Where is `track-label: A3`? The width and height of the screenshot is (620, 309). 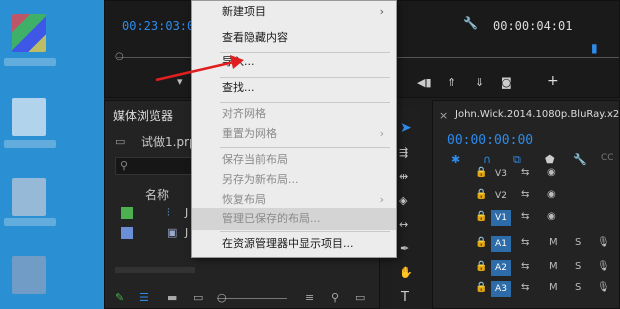 track-label: A3 is located at coordinates (501, 289).